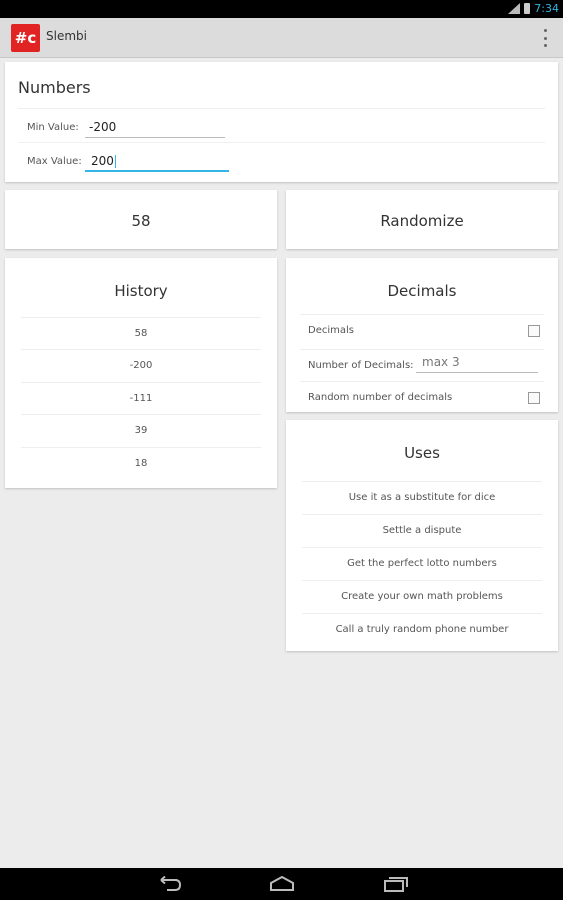  I want to click on decimals-label: Decimals, so click(331, 330).